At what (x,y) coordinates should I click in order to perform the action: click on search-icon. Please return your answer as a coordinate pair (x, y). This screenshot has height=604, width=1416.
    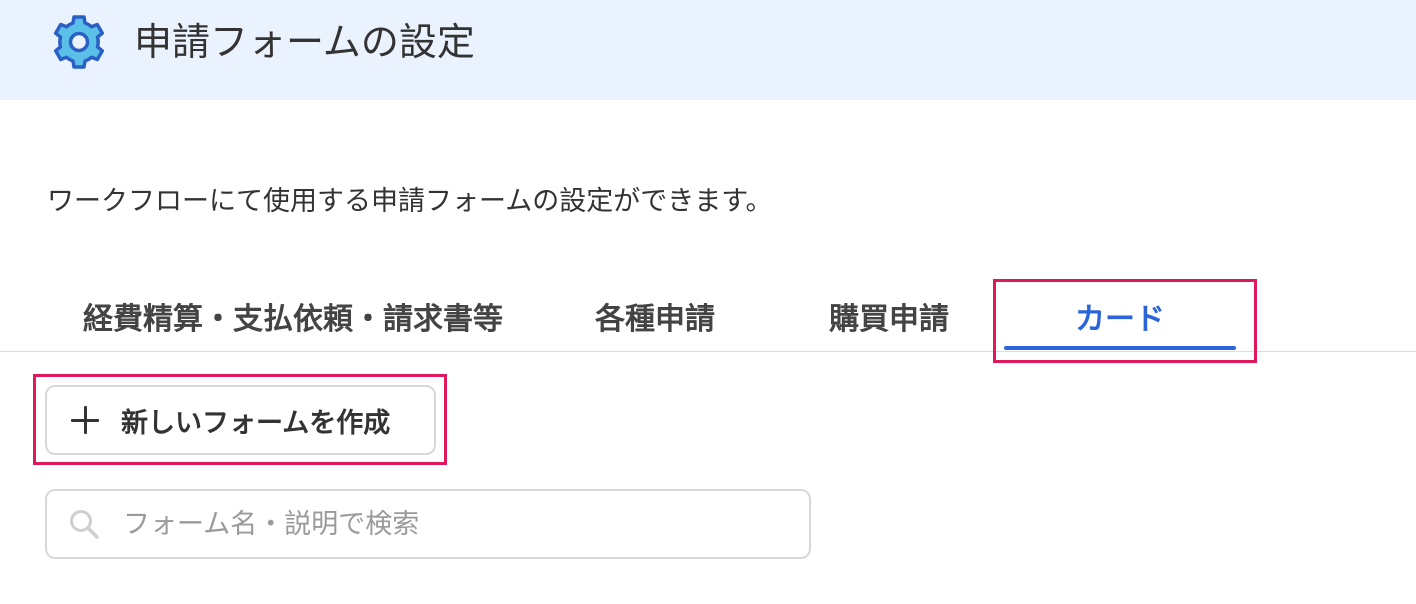
    Looking at the image, I should click on (84, 524).